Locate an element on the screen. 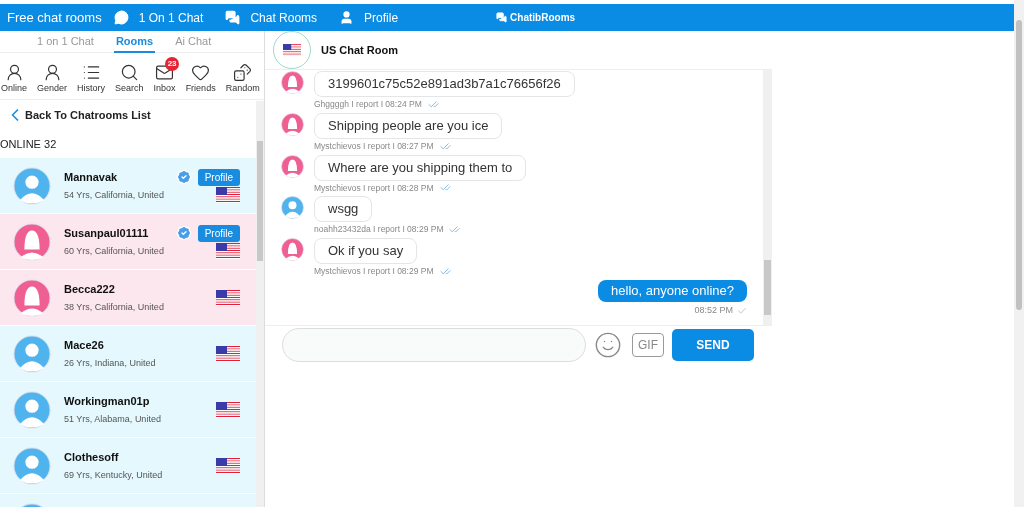 This screenshot has width=1024, height=507. user-name: Workingman01p is located at coordinates (107, 401).